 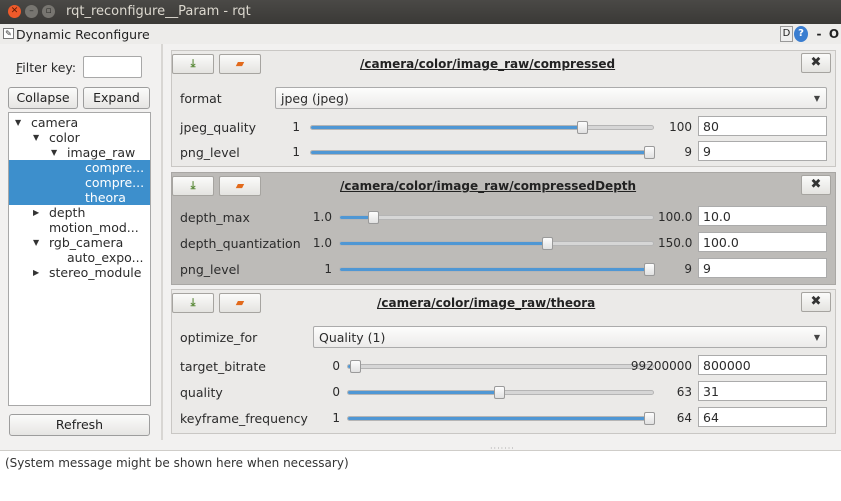 What do you see at coordinates (684, 418) in the screenshot?
I see `slider-max-label: 64` at bounding box center [684, 418].